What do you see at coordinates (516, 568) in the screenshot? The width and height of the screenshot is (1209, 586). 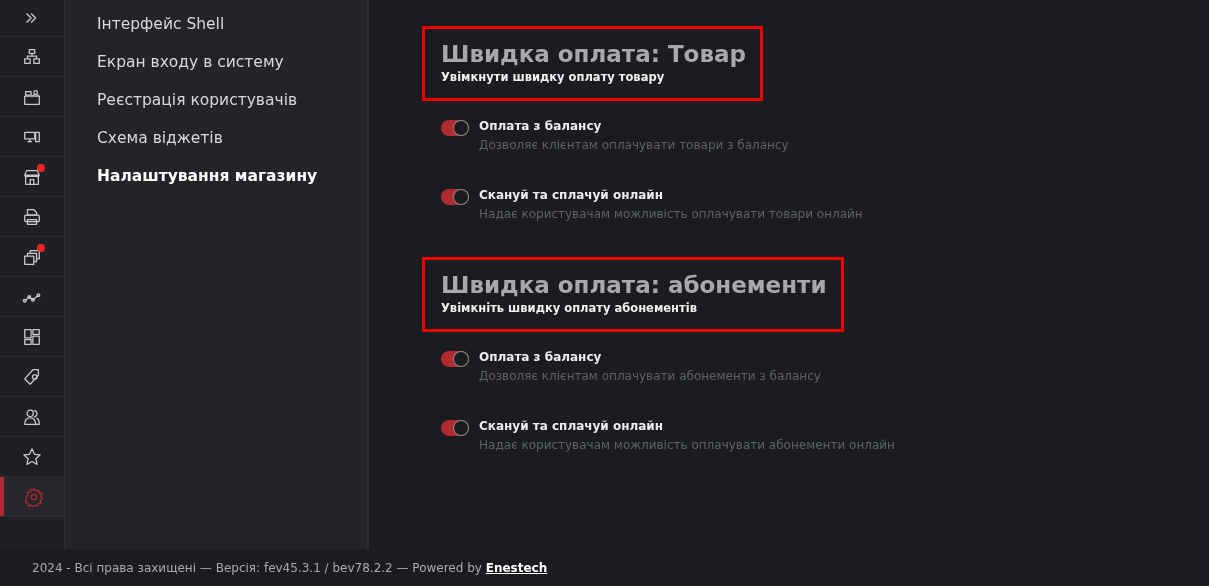 I see `footer-link: Enestech` at bounding box center [516, 568].